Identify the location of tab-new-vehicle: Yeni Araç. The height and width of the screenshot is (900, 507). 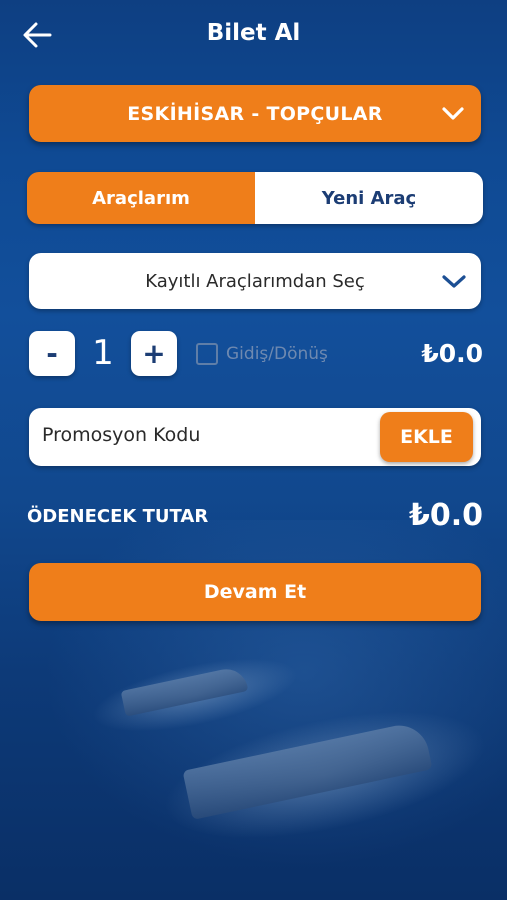
(369, 198).